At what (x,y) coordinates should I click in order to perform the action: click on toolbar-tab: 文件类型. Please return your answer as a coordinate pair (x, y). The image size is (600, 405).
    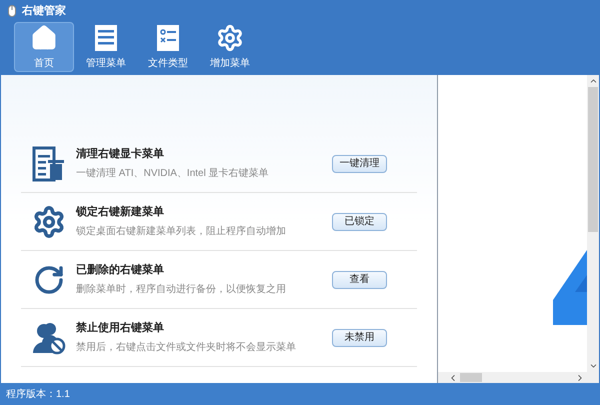
    Looking at the image, I should click on (168, 47).